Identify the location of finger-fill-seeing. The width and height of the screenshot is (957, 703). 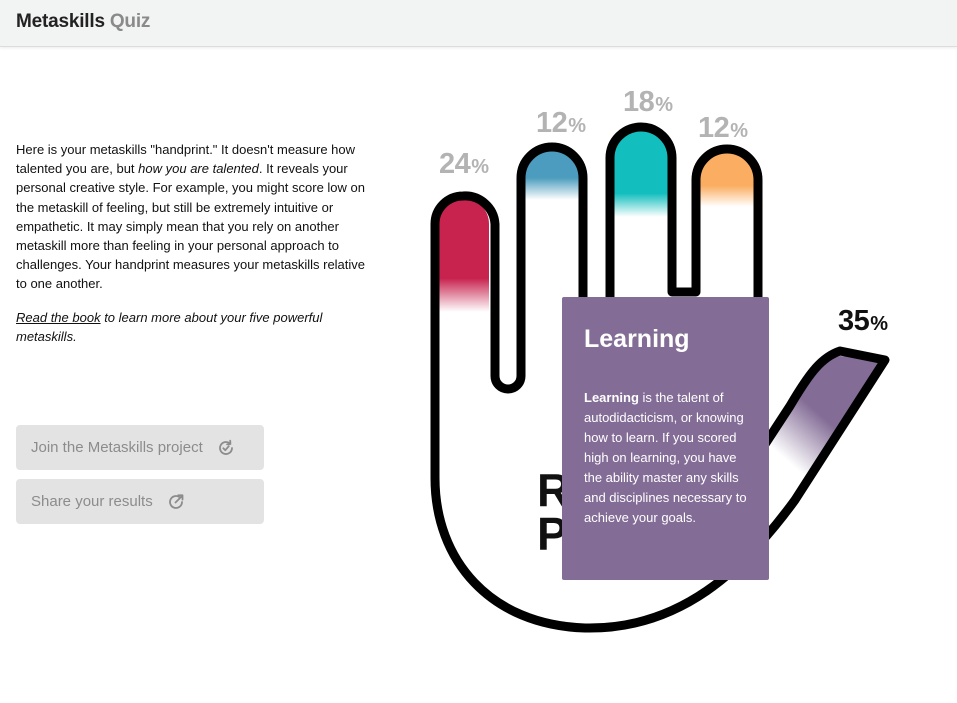
(551, 228).